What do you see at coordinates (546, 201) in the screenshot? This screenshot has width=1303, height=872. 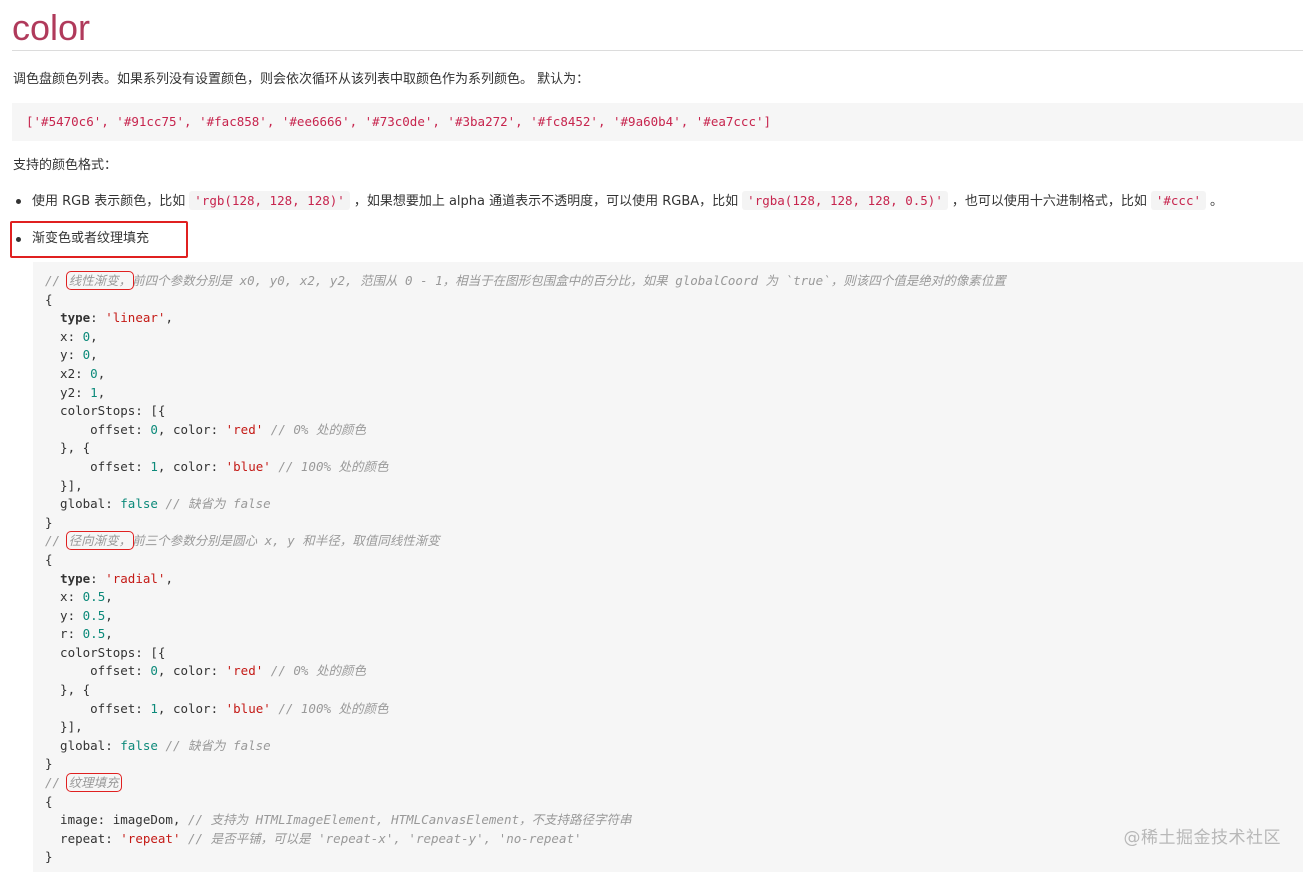 I see `format-text: ，如果想要加上 alpha 通道表示不透明度，可以使用 RGBA，比如` at bounding box center [546, 201].